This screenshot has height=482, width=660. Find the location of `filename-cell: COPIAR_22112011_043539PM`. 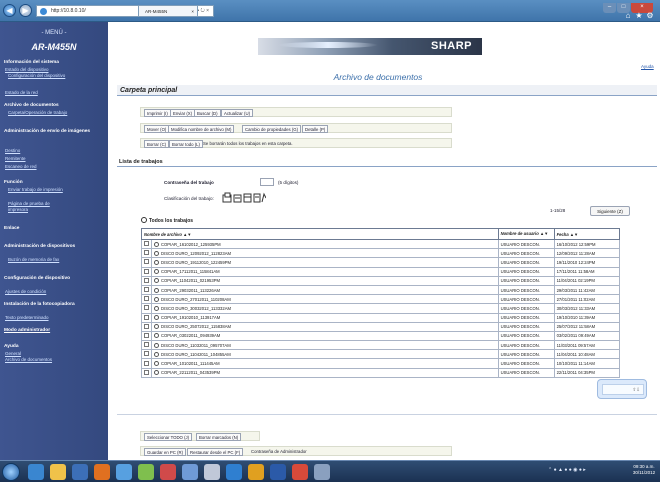

filename-cell: COPIAR_22112011_043539PM is located at coordinates (325, 372).